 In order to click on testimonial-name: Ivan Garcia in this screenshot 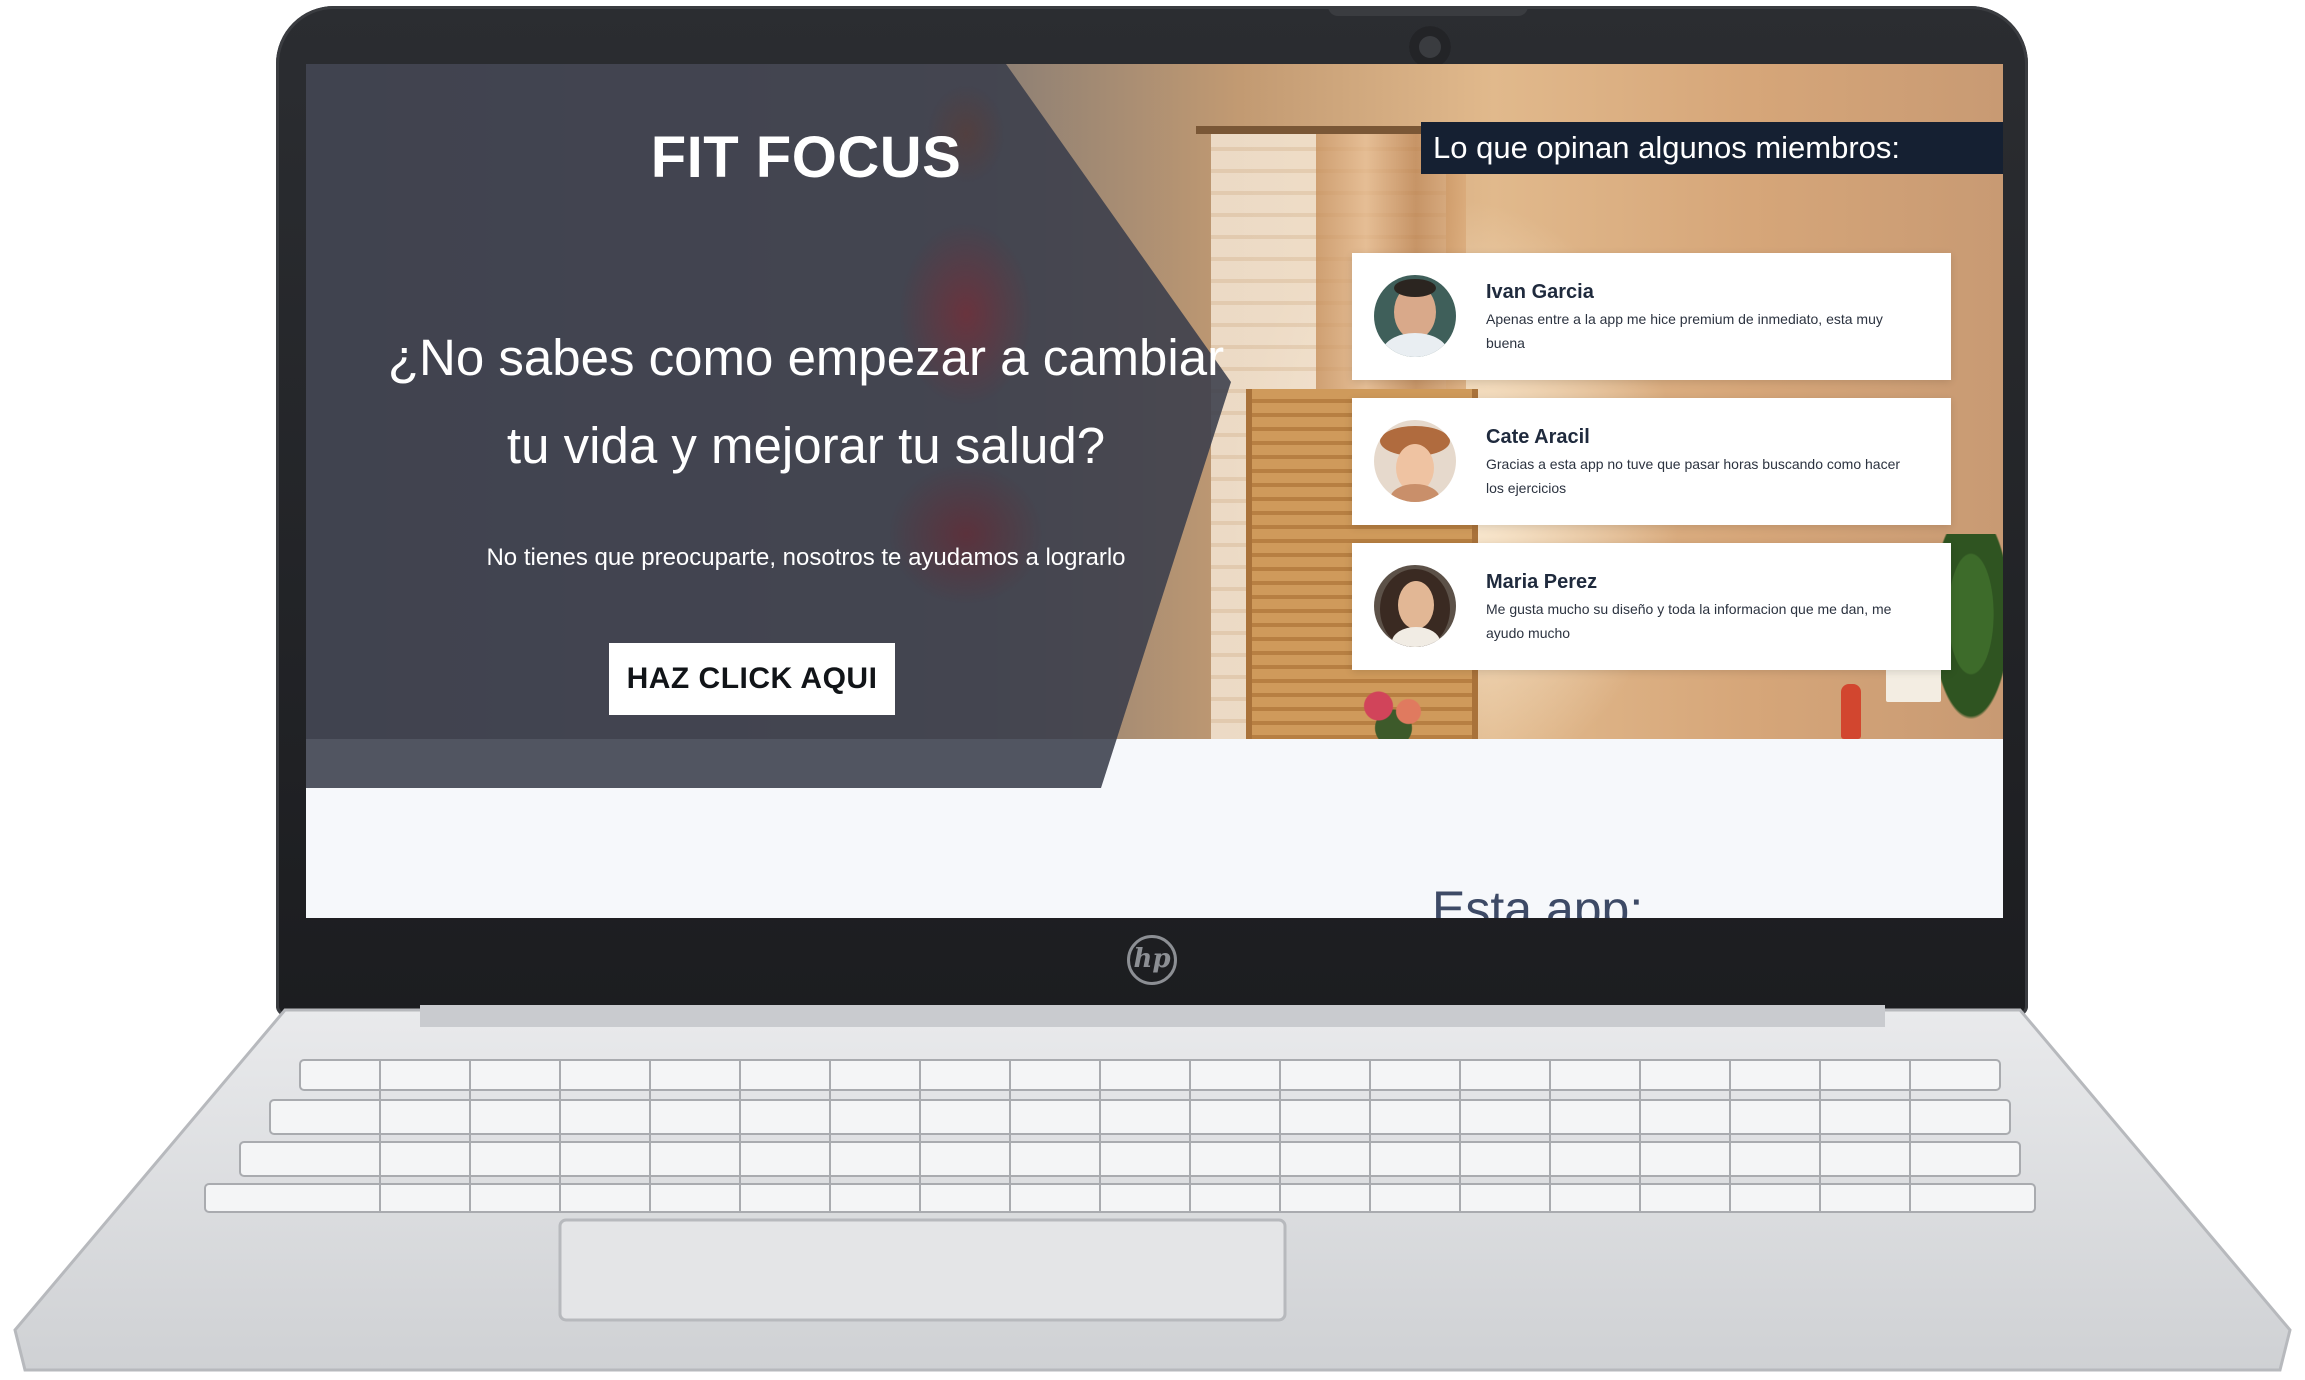, I will do `click(1540, 292)`.